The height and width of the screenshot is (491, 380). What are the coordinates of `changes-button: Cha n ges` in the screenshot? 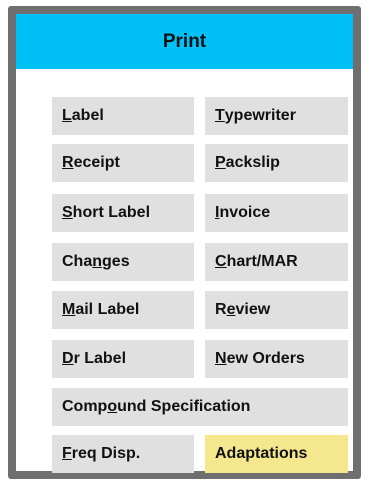 It's located at (123, 262).